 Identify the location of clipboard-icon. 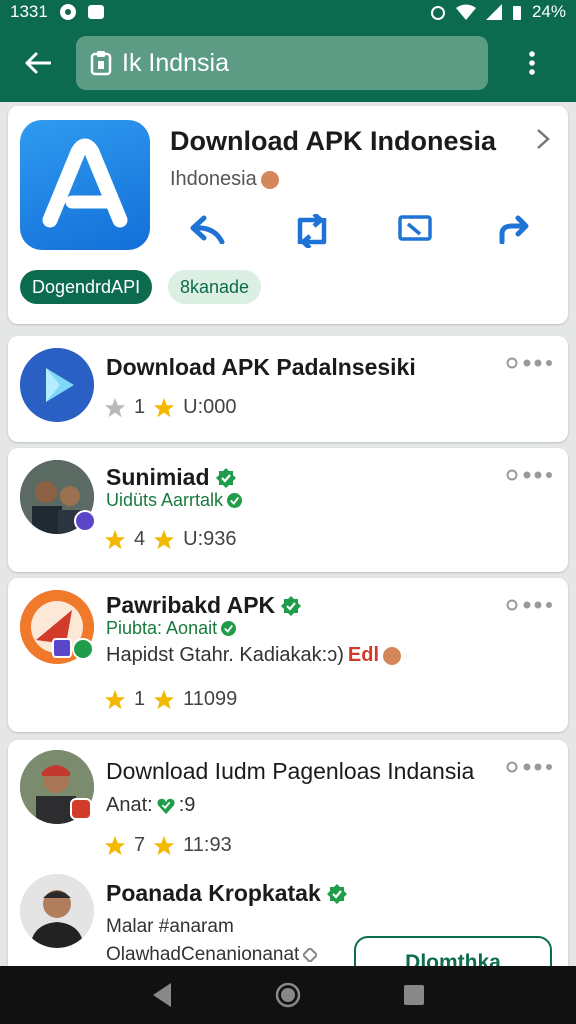
(101, 63).